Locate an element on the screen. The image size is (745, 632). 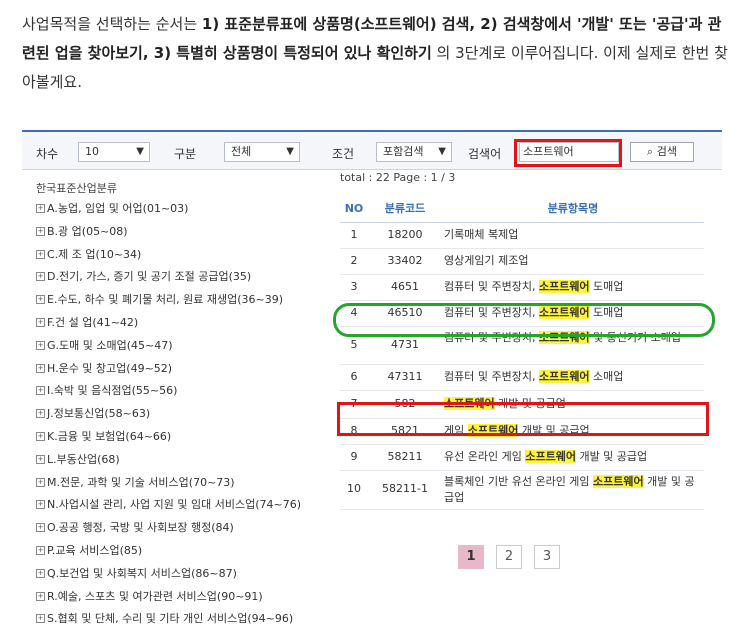
row-name-prefix: 기록매체 복제업 is located at coordinates (481, 234).